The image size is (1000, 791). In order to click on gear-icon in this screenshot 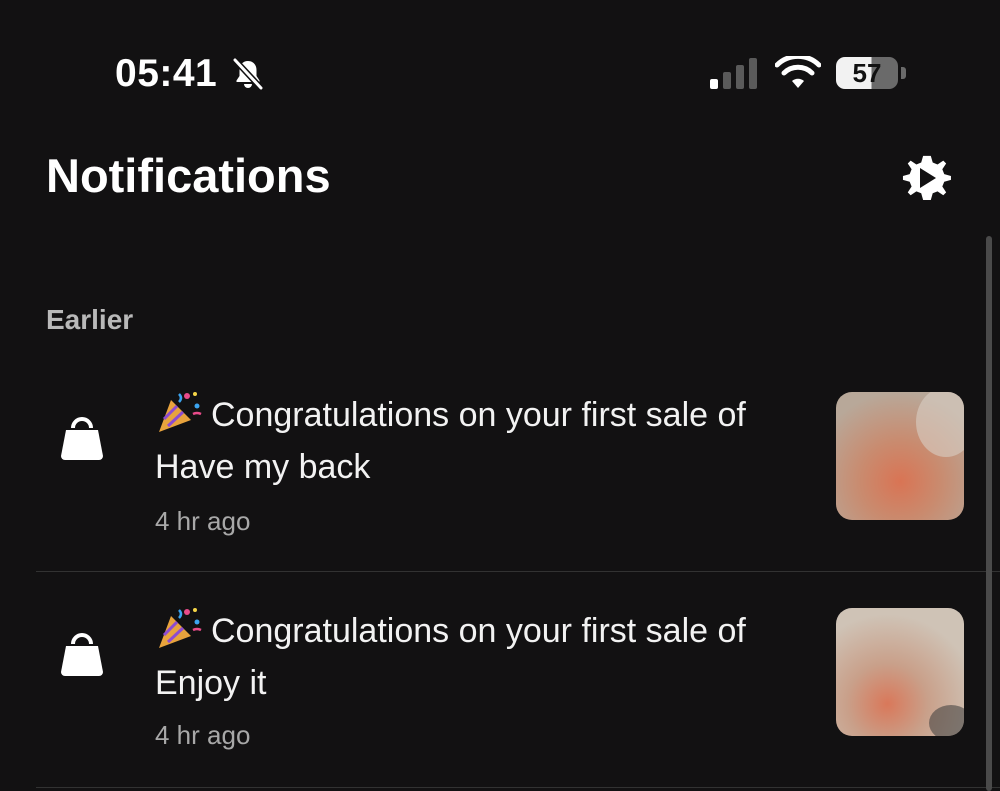, I will do `click(927, 178)`.